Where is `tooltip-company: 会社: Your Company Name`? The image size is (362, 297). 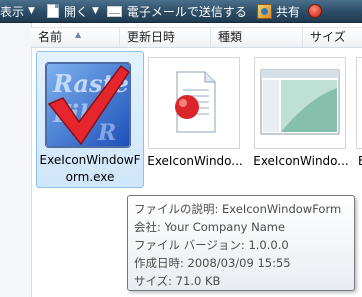
tooltip-company: 会社: Your Company Name is located at coordinates (210, 227).